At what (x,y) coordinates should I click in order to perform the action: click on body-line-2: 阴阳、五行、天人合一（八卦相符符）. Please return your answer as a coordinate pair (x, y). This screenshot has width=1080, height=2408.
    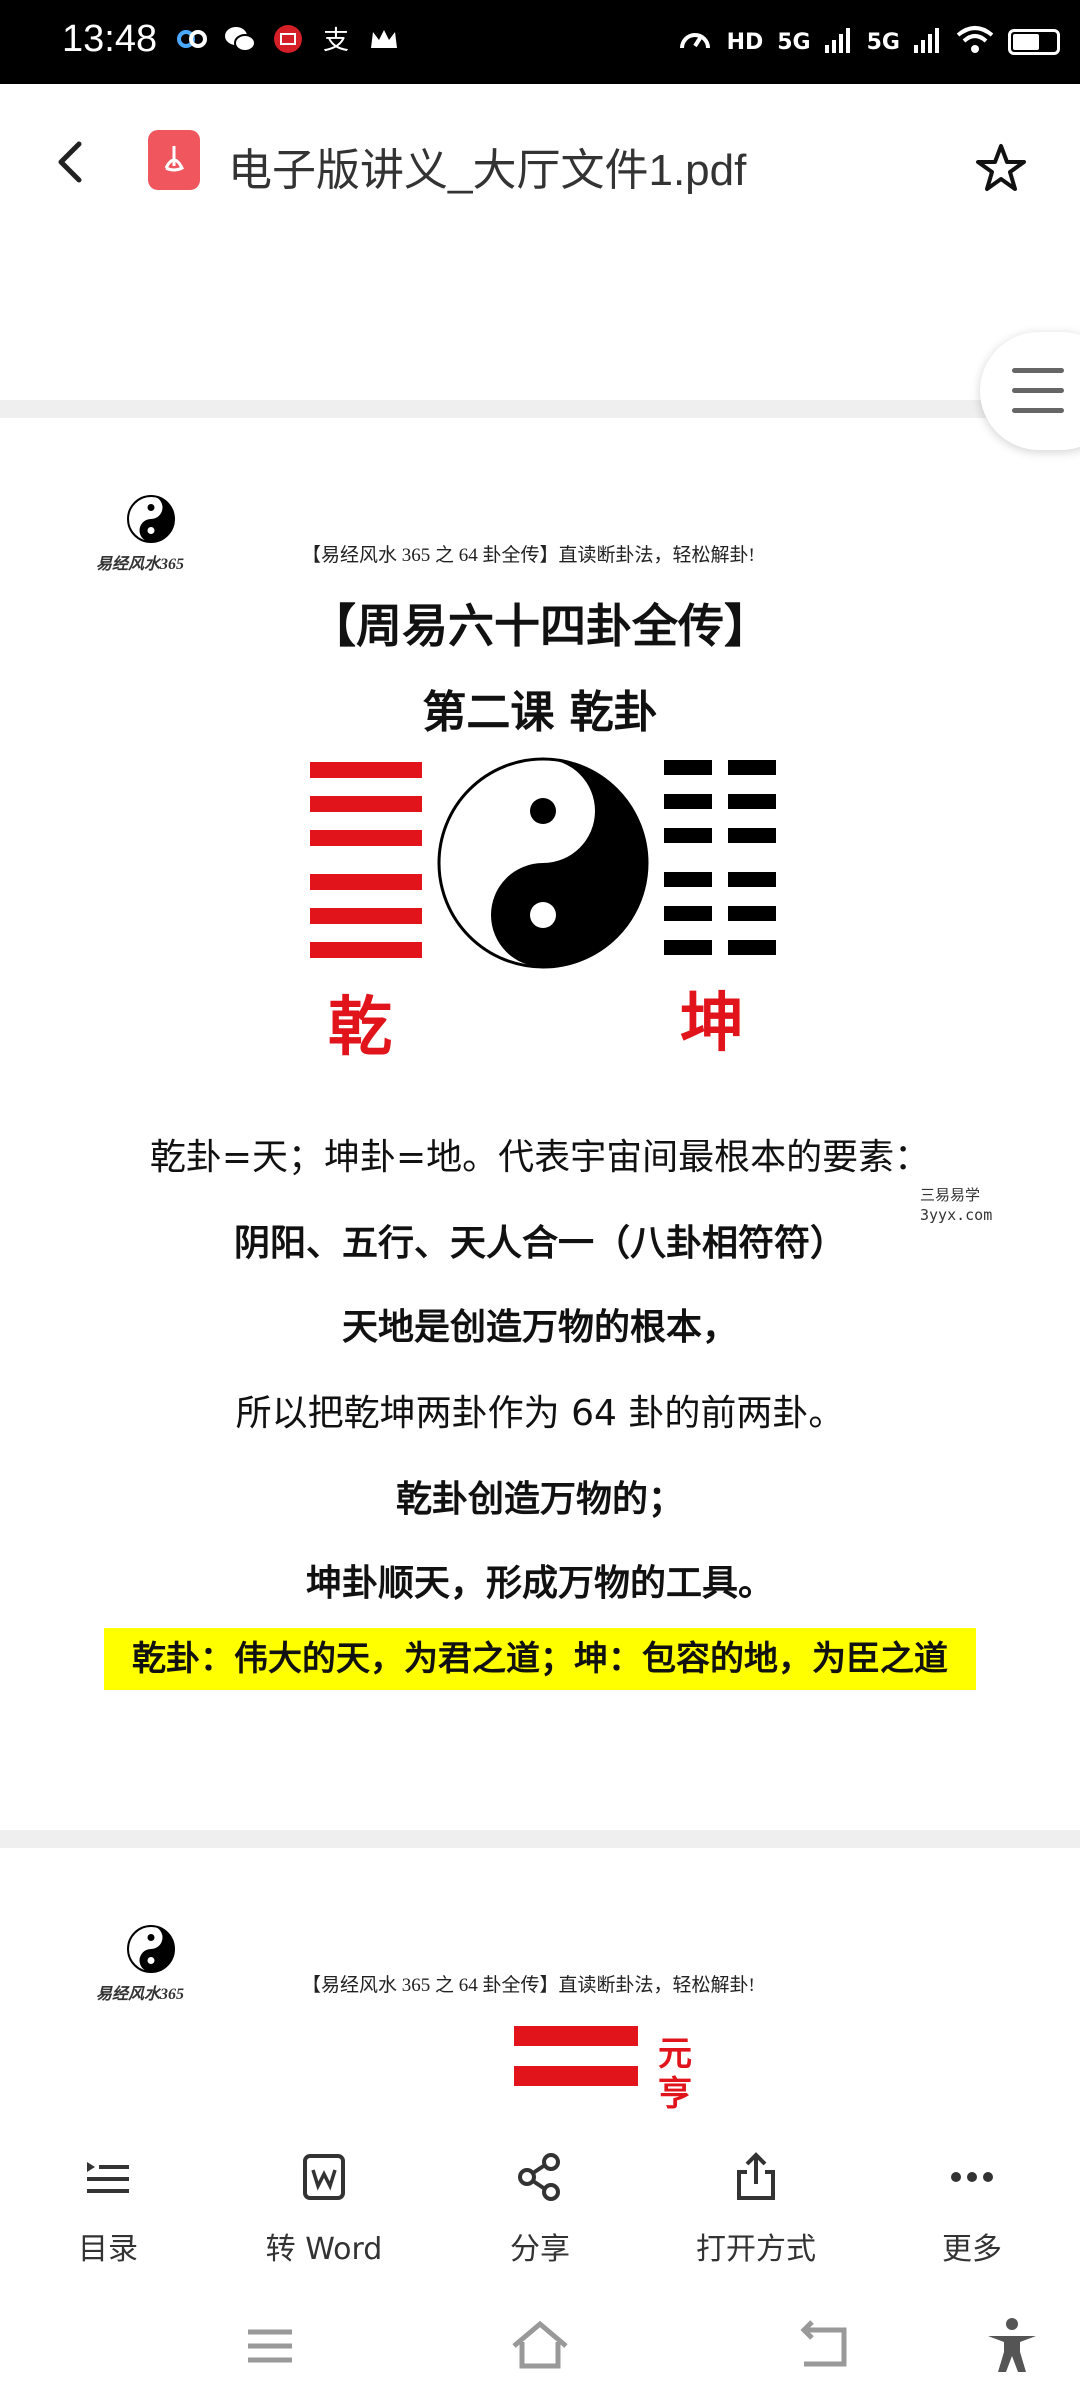
    Looking at the image, I should click on (539, 1243).